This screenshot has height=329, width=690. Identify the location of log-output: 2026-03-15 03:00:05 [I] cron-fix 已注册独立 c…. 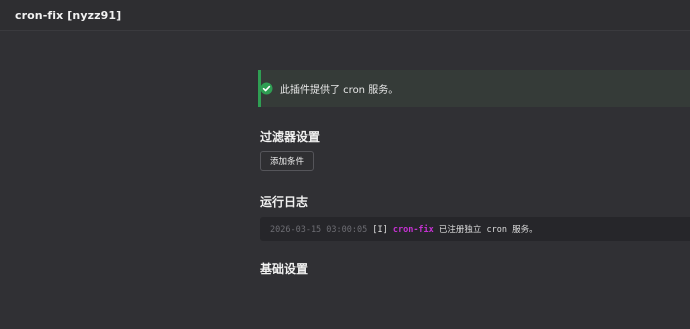
(475, 229).